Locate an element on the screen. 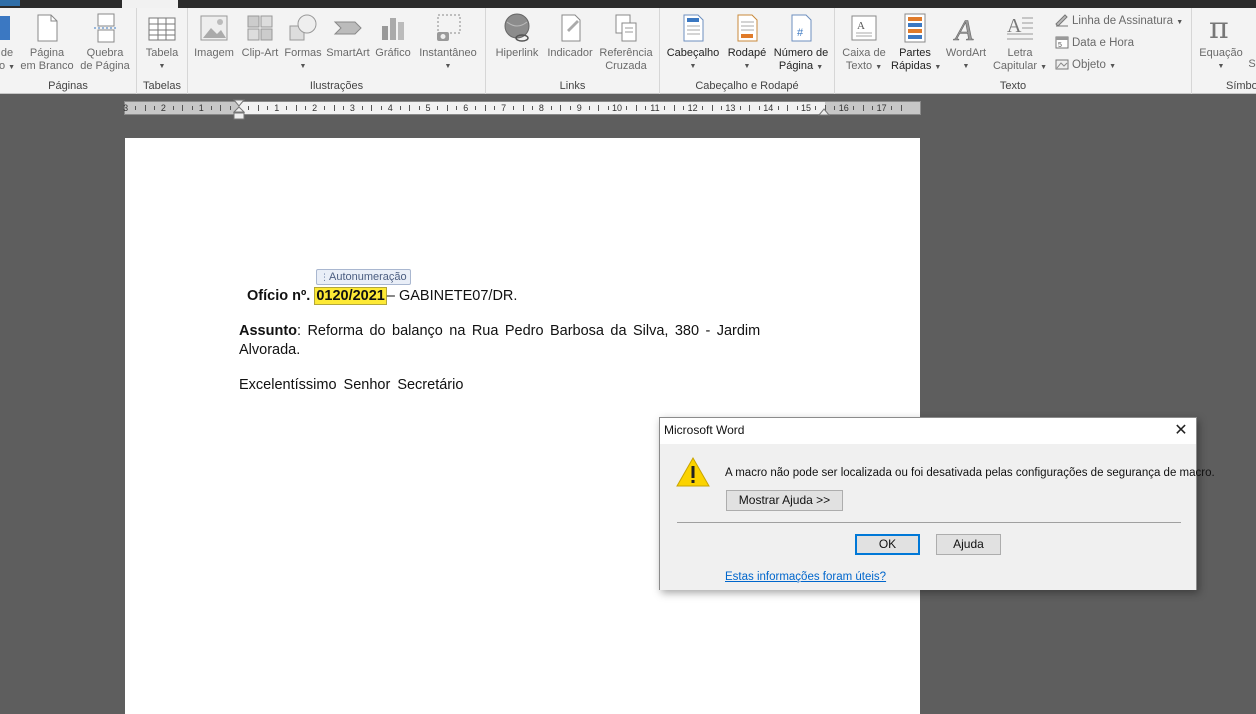  ruler-number: 3 is located at coordinates (352, 108).